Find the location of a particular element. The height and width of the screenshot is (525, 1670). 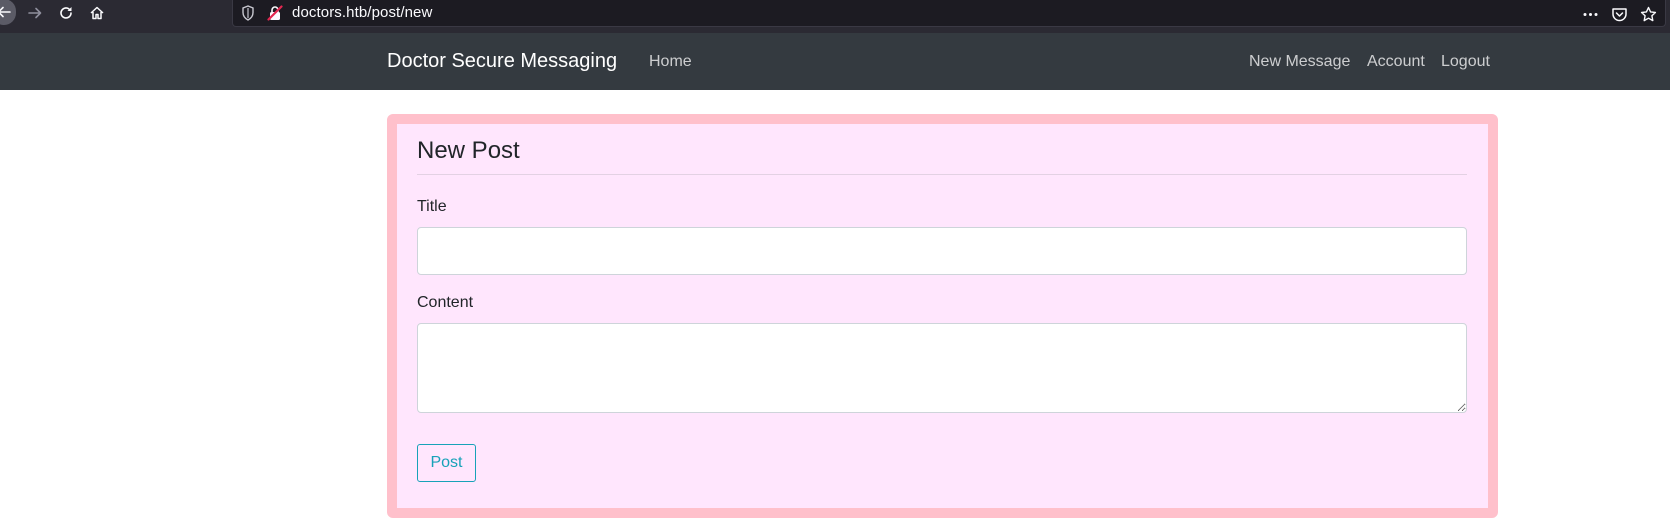

content-textarea is located at coordinates (942, 368).